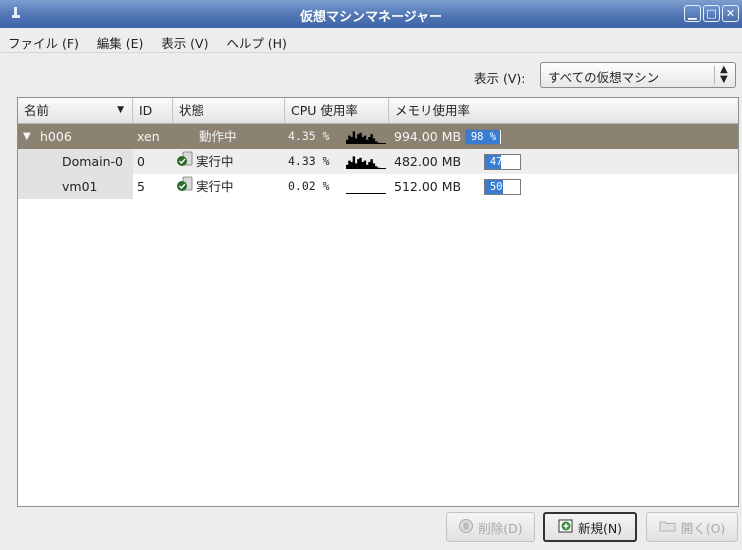 This screenshot has height=550, width=742. I want to click on delete-label: 削除(D), so click(500, 528).